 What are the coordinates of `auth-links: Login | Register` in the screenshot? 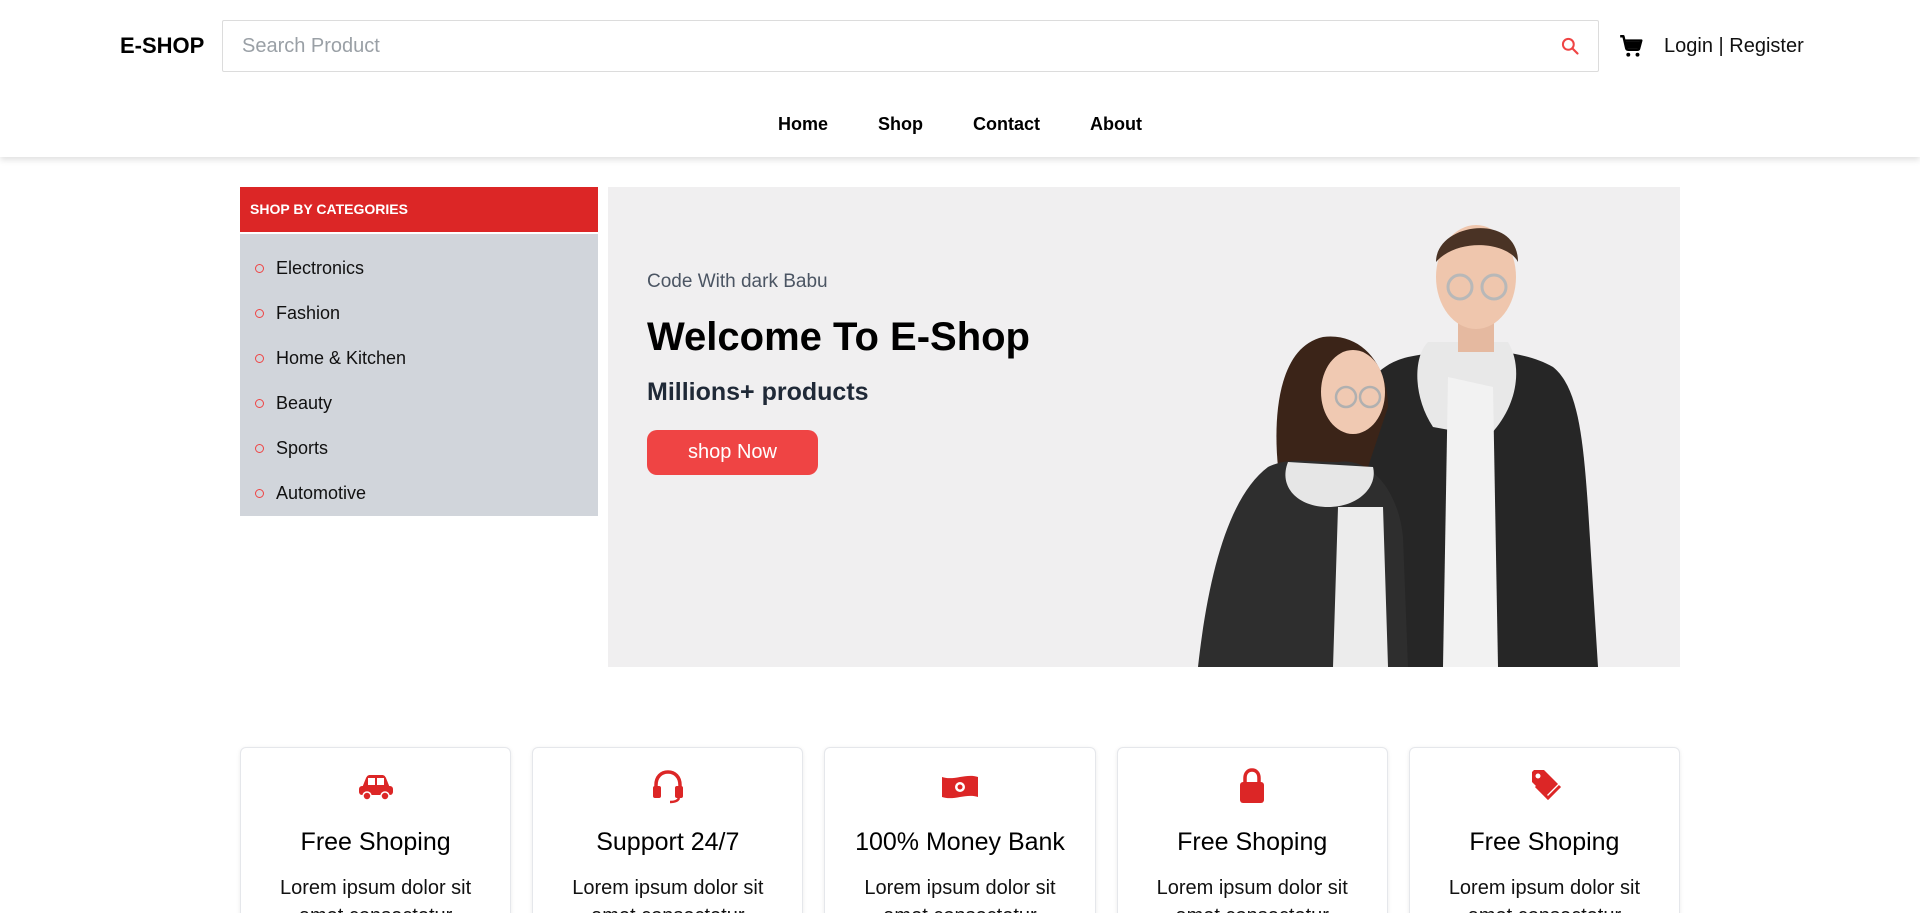 It's located at (1734, 46).